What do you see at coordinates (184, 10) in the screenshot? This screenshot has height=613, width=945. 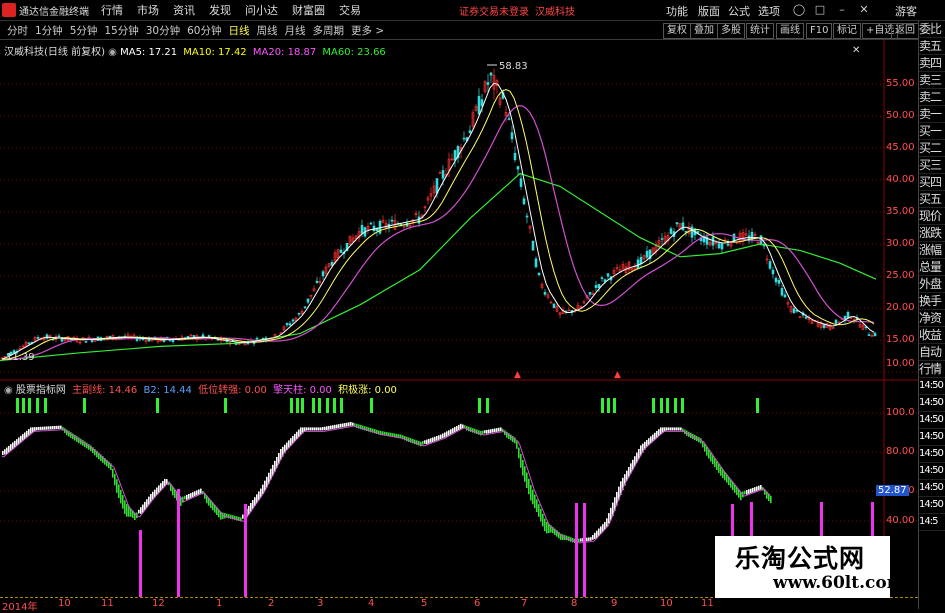 I see `menu-news: 资讯` at bounding box center [184, 10].